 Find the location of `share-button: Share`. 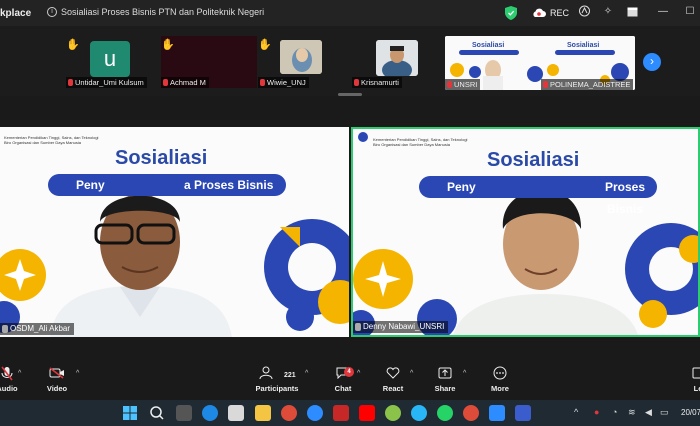

share-button: Share is located at coordinates (445, 379).